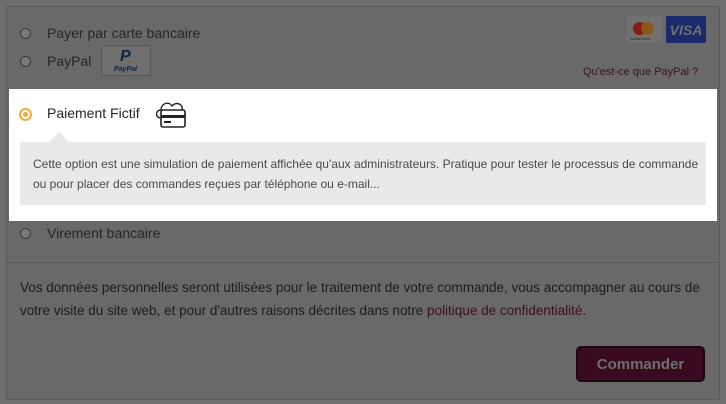 Image resolution: width=726 pixels, height=404 pixels. I want to click on label-fictif-payment: Paiement Fictif, so click(93, 113).